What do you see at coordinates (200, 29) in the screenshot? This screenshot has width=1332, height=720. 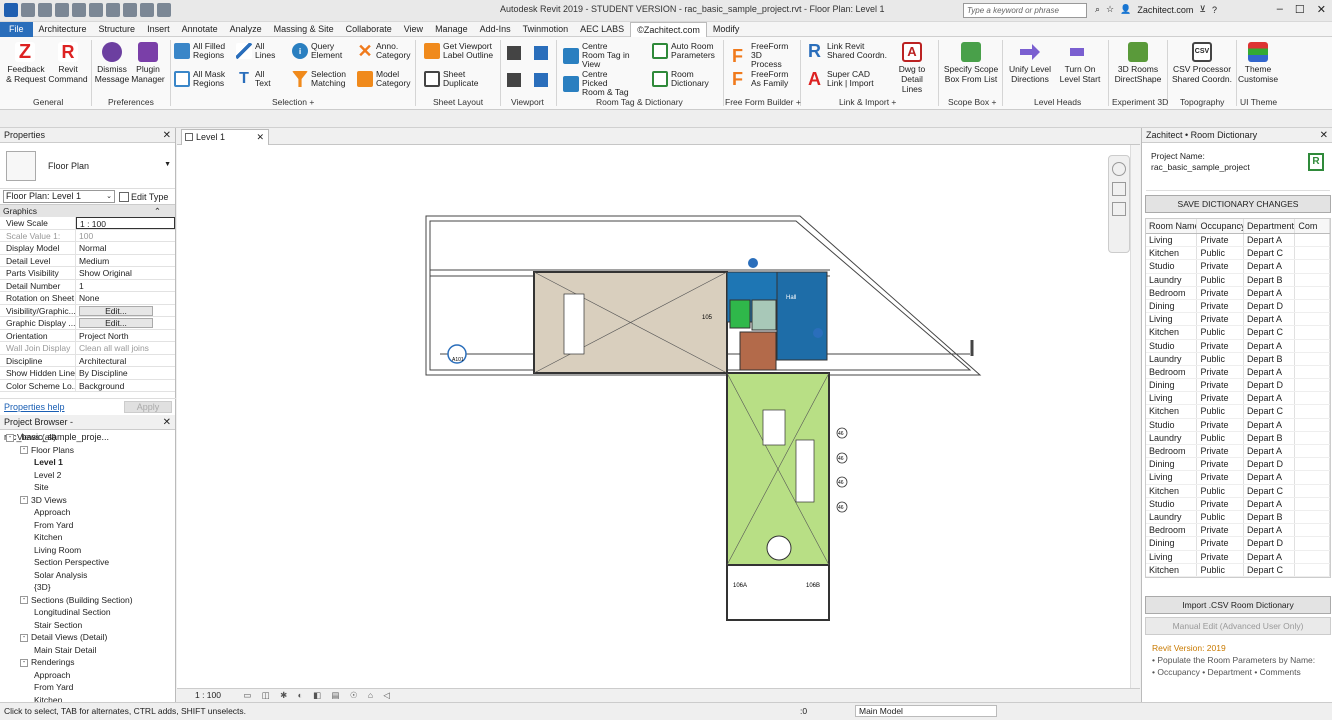 I see `tab-annotate: Annotate` at bounding box center [200, 29].